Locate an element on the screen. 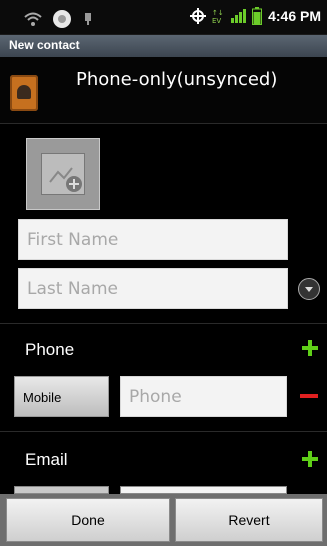 The width and height of the screenshot is (327, 546). account-name: Phone-only(unsynced) is located at coordinates (177, 79).